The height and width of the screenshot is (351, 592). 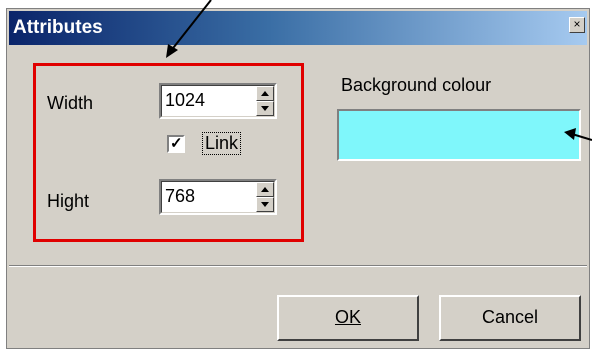 I want to click on right-arrow-icon, so click(x=581, y=137).